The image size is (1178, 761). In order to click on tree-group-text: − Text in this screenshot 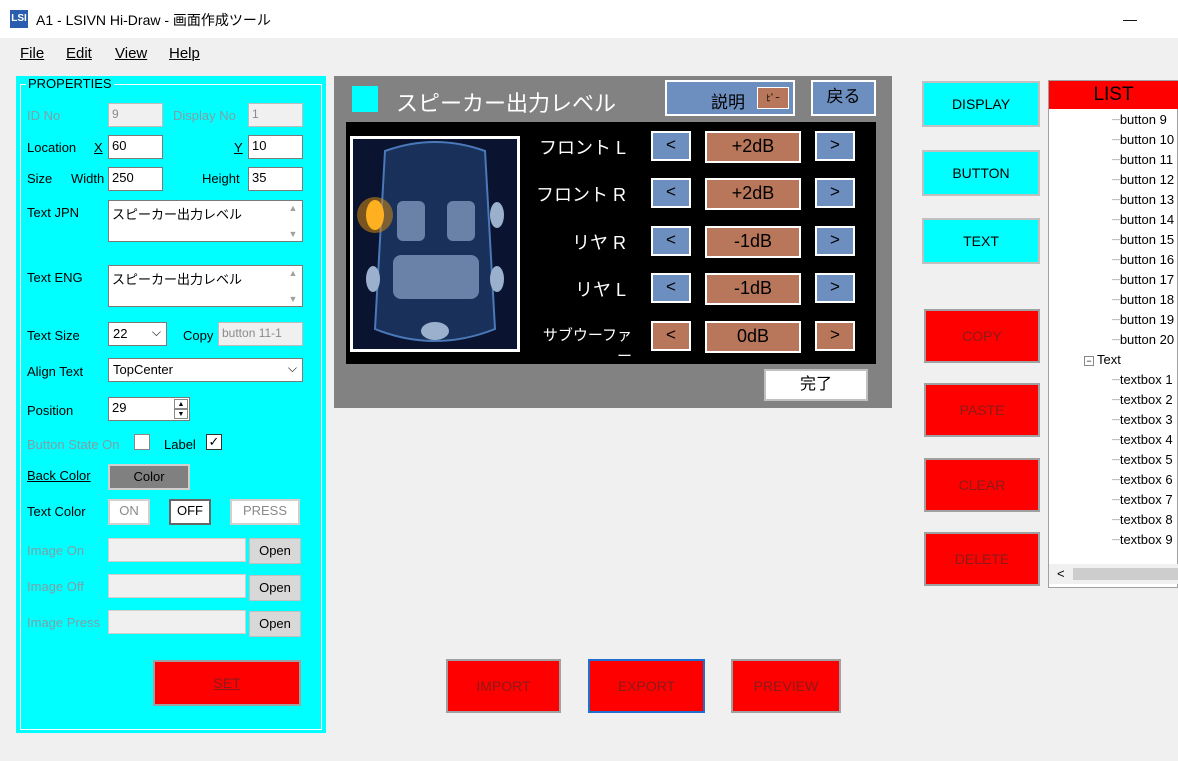, I will do `click(1102, 359)`.